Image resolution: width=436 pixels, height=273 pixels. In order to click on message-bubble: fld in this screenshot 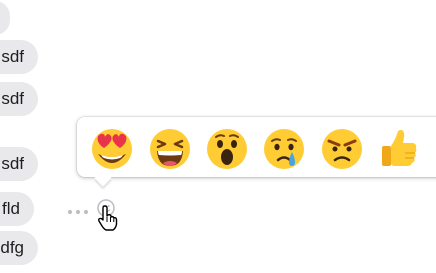, I will do `click(17, 209)`.